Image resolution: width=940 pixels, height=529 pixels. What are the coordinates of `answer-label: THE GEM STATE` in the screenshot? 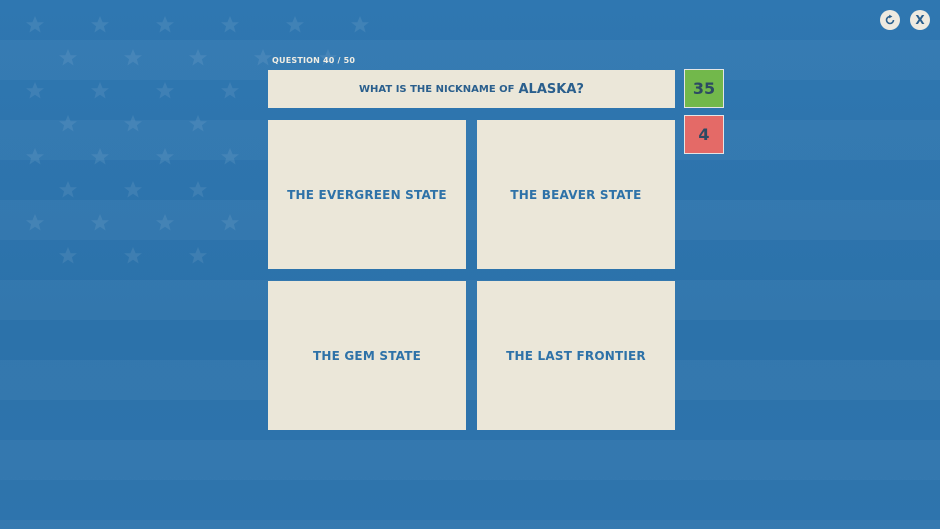 It's located at (366, 355).